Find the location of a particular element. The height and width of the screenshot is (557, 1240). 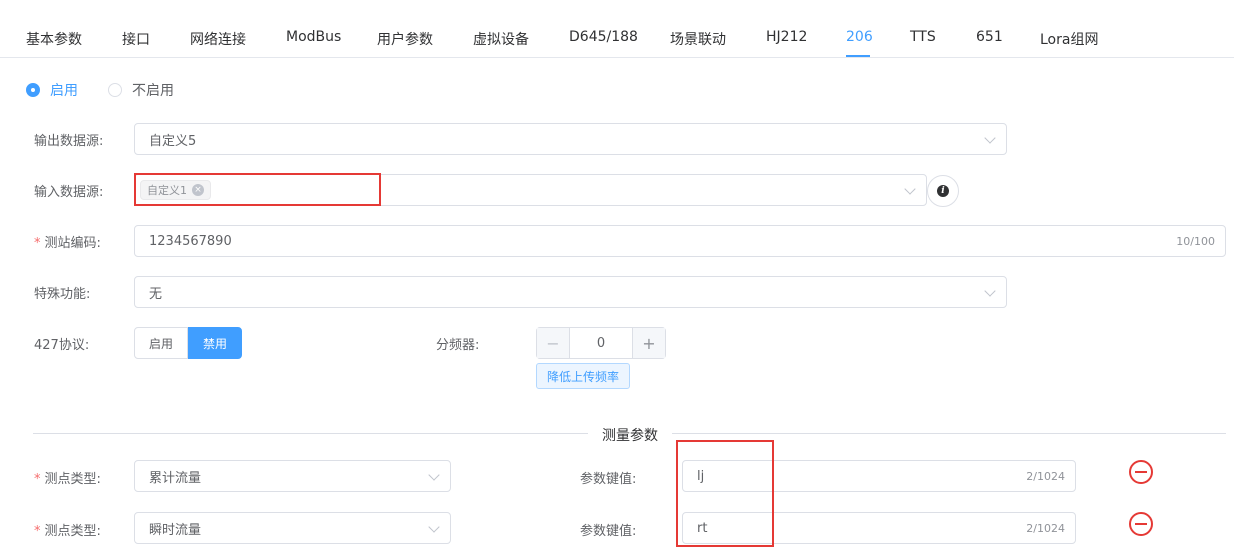

radio-unchecked-icon is located at coordinates (115, 90).